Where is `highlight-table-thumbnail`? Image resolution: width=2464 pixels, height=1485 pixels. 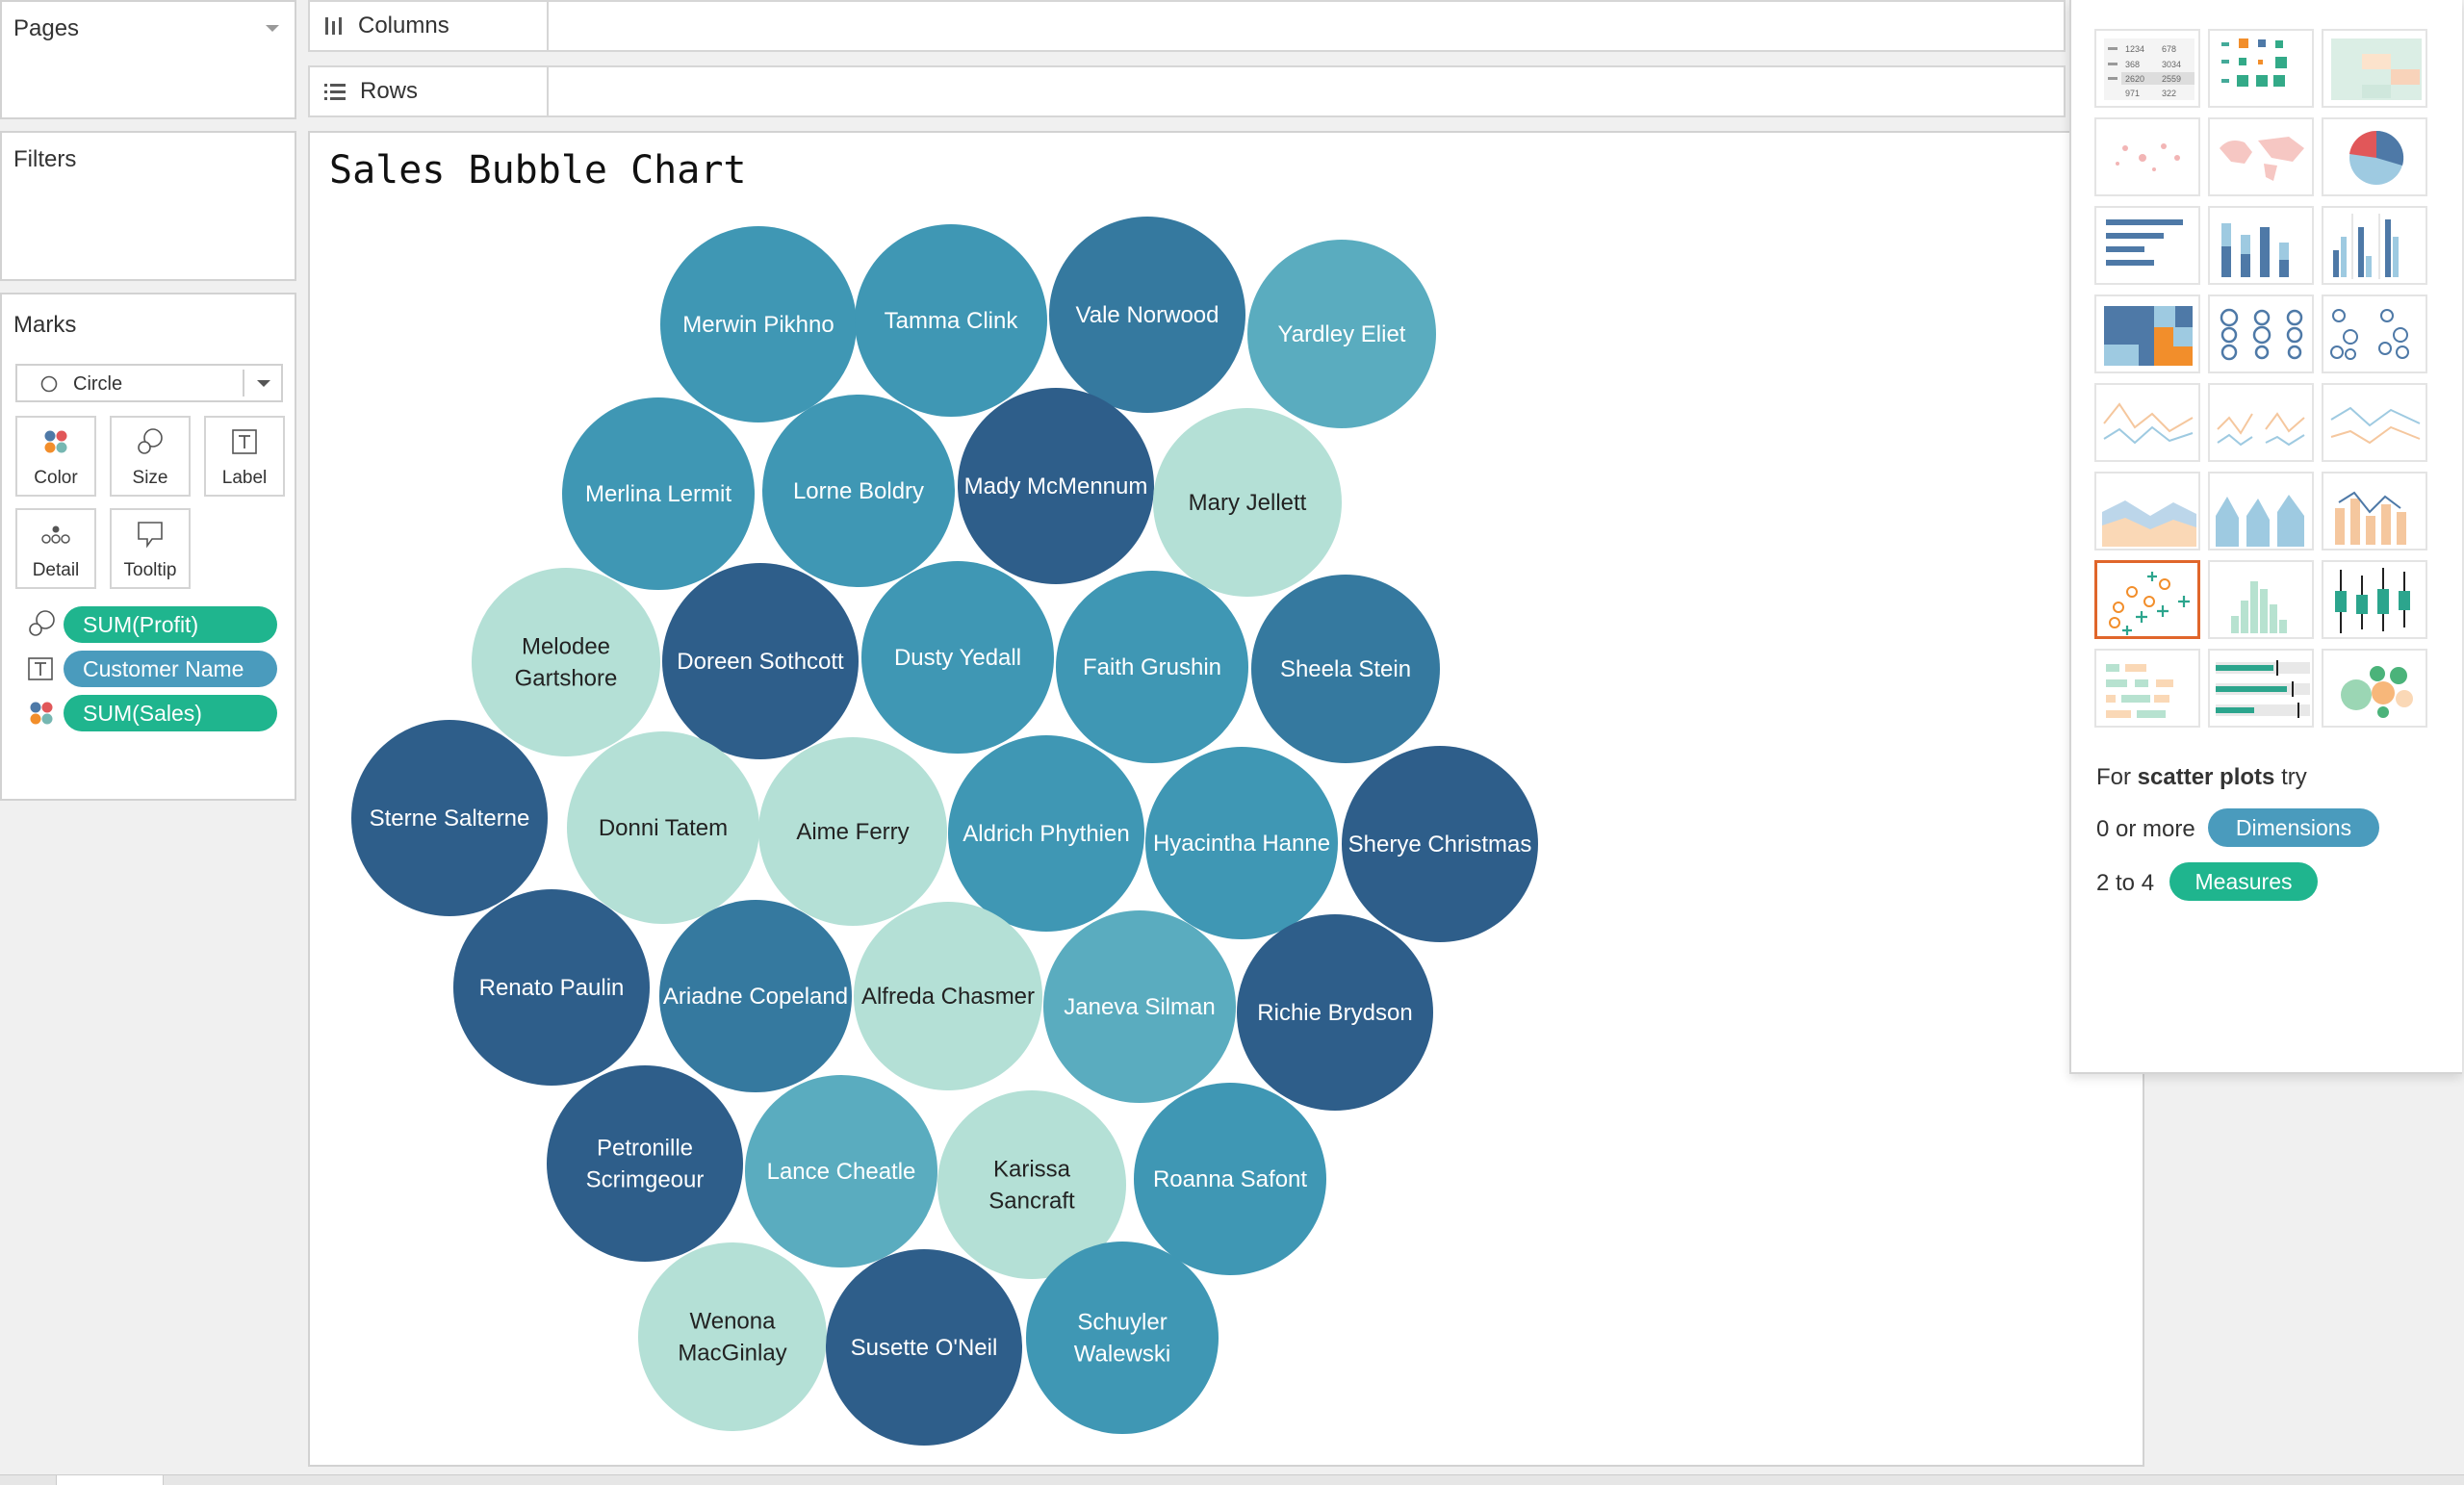 highlight-table-thumbnail is located at coordinates (2374, 68).